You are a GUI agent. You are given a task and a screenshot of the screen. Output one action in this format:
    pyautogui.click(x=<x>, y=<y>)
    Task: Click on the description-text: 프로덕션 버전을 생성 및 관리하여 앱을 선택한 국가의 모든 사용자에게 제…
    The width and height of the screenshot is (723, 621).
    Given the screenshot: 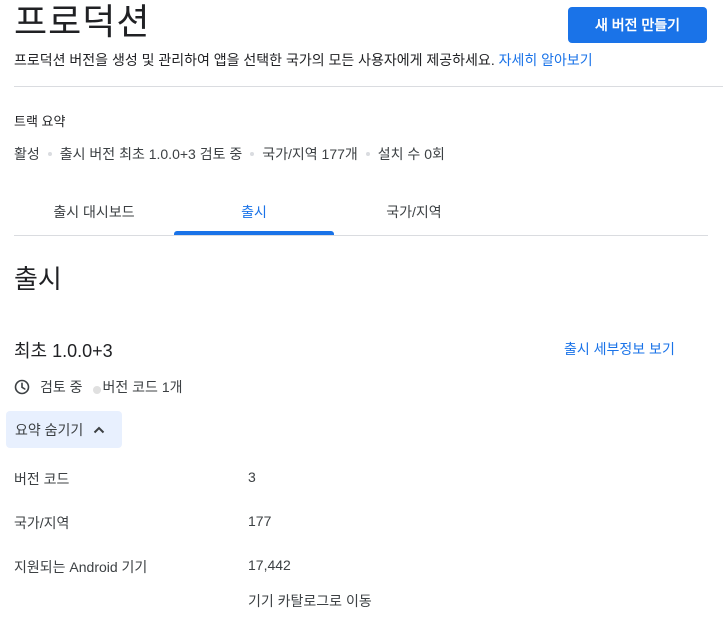 What is the action you would take?
    pyautogui.click(x=254, y=60)
    